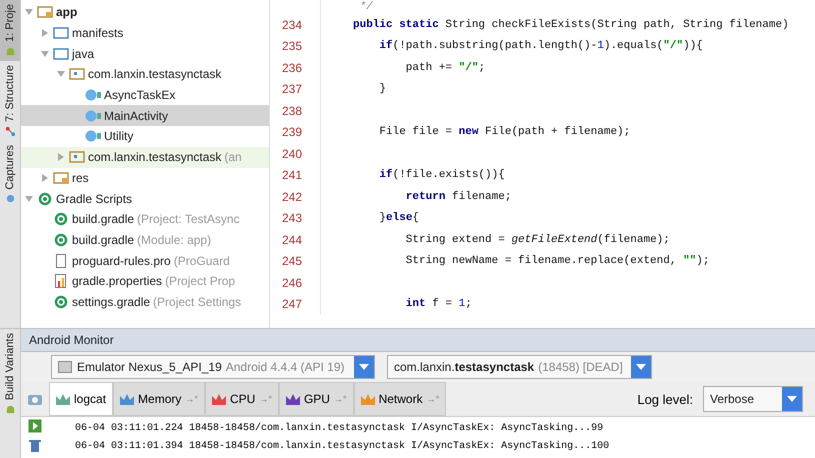 The height and width of the screenshot is (458, 815). Describe the element at coordinates (292, 304) in the screenshot. I see `line-number: 247` at that location.